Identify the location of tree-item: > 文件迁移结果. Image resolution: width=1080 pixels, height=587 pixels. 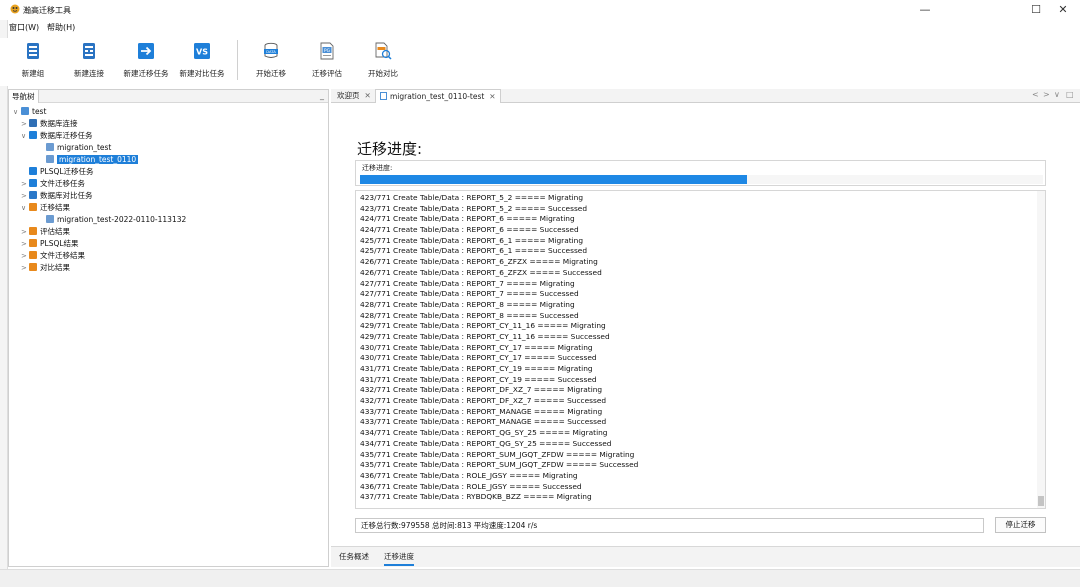
(53, 255).